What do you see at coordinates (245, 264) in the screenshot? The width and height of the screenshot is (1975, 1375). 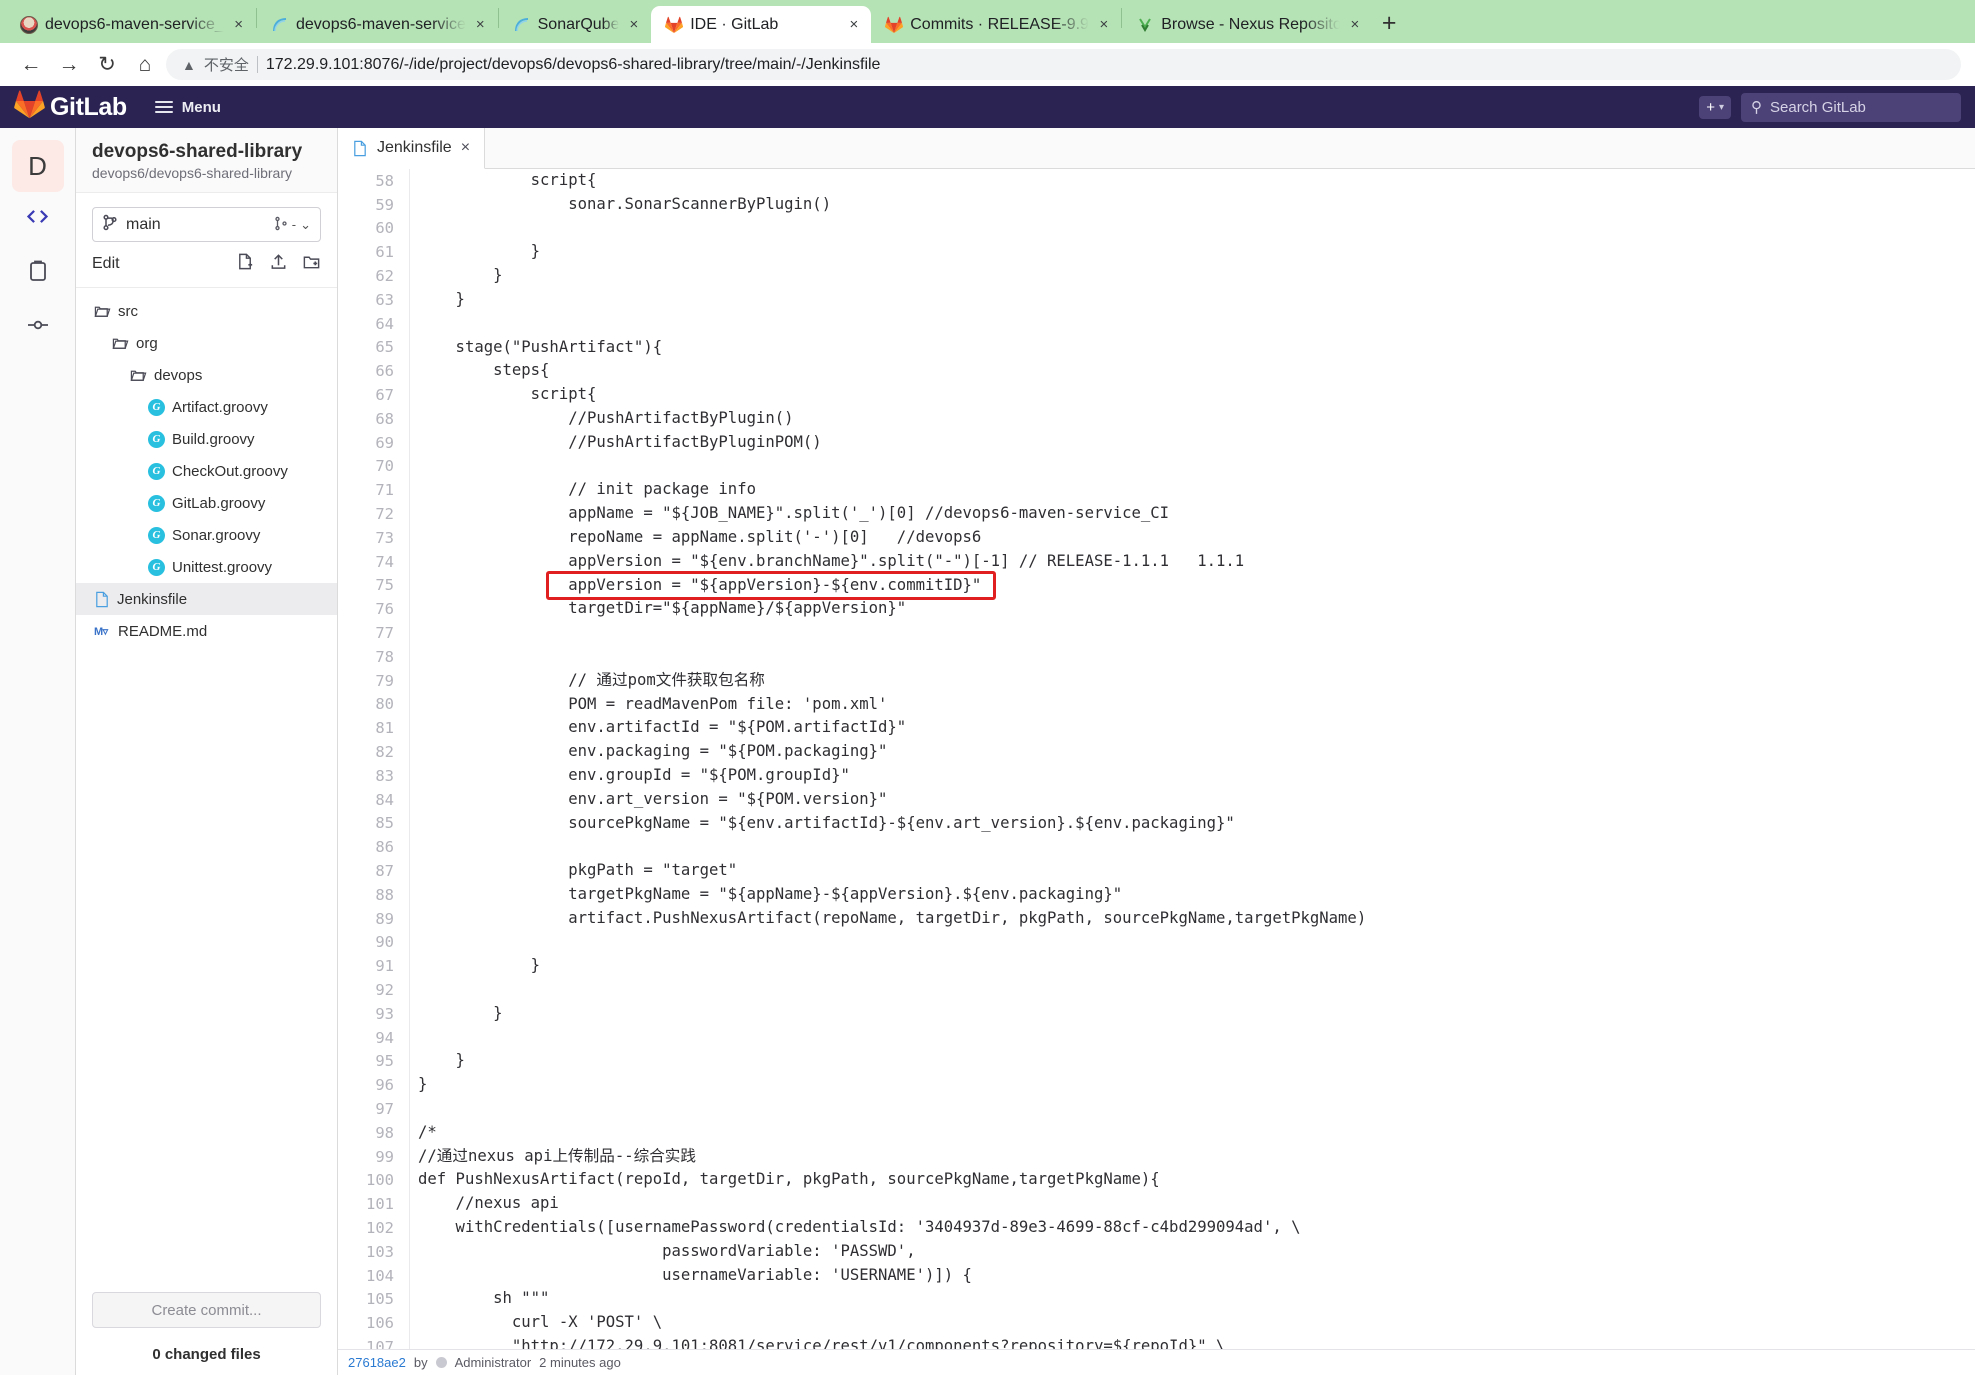 I see `new-file-icon` at bounding box center [245, 264].